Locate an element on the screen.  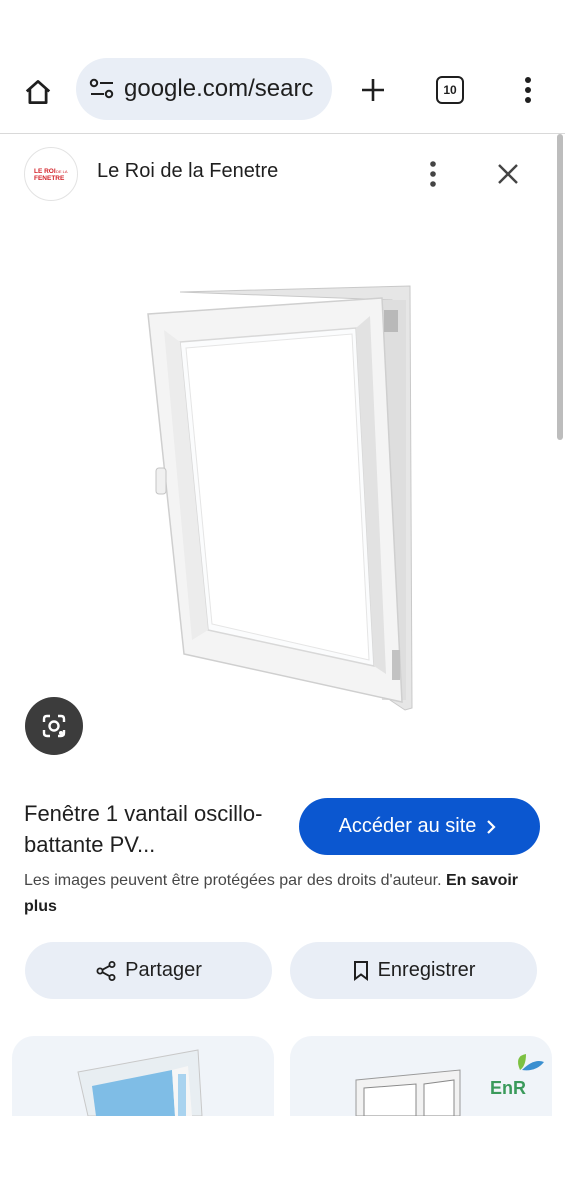
new-tab-button is located at coordinates (373, 90).